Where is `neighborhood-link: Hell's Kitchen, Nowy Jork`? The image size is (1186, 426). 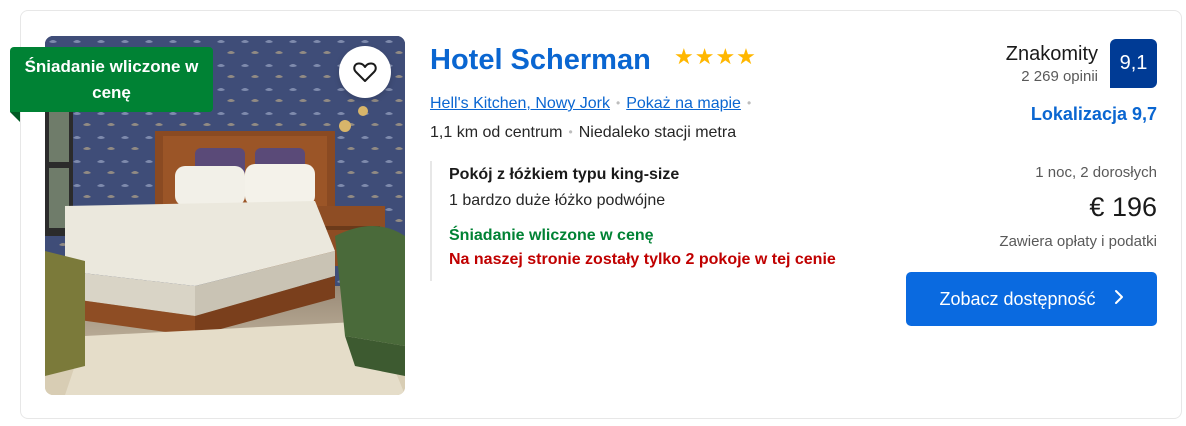
neighborhood-link: Hell's Kitchen, Nowy Jork is located at coordinates (520, 103).